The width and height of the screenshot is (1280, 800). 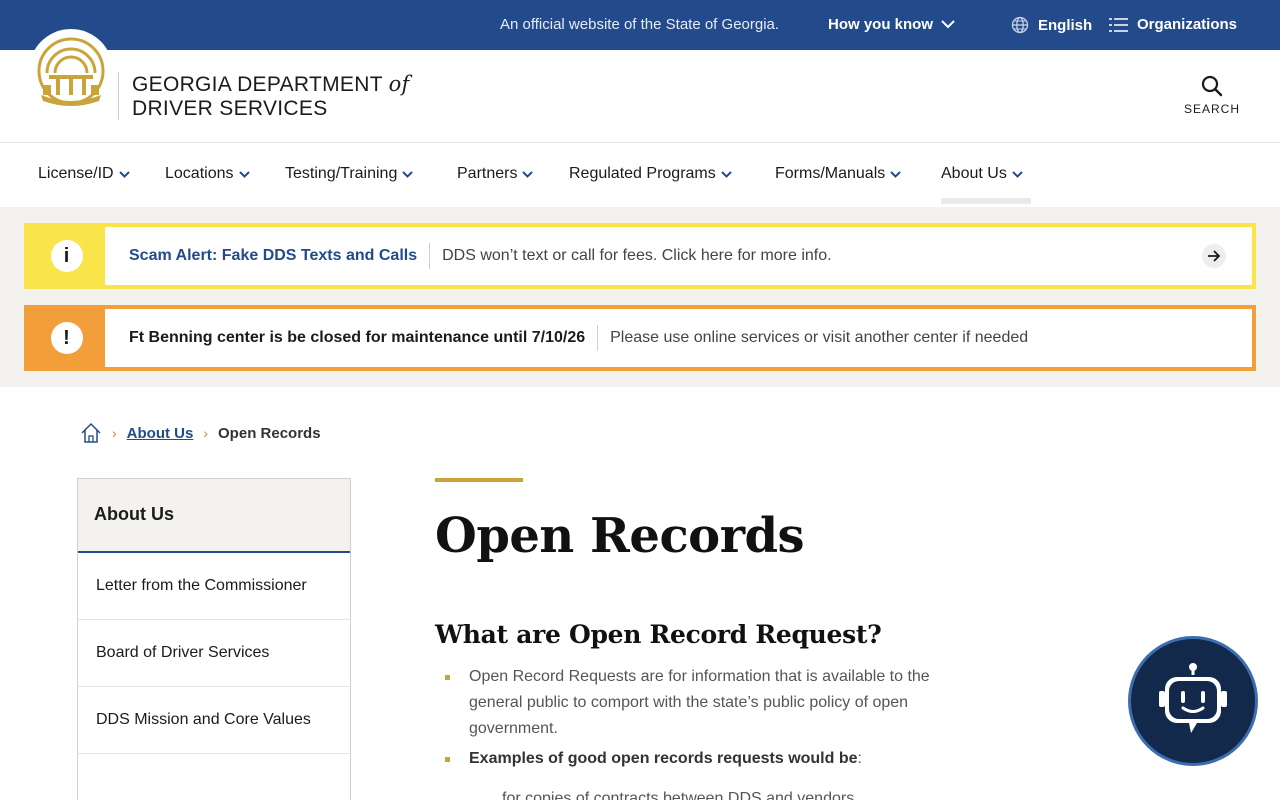 I want to click on nav-item-about-us: About Us, so click(x=982, y=174).